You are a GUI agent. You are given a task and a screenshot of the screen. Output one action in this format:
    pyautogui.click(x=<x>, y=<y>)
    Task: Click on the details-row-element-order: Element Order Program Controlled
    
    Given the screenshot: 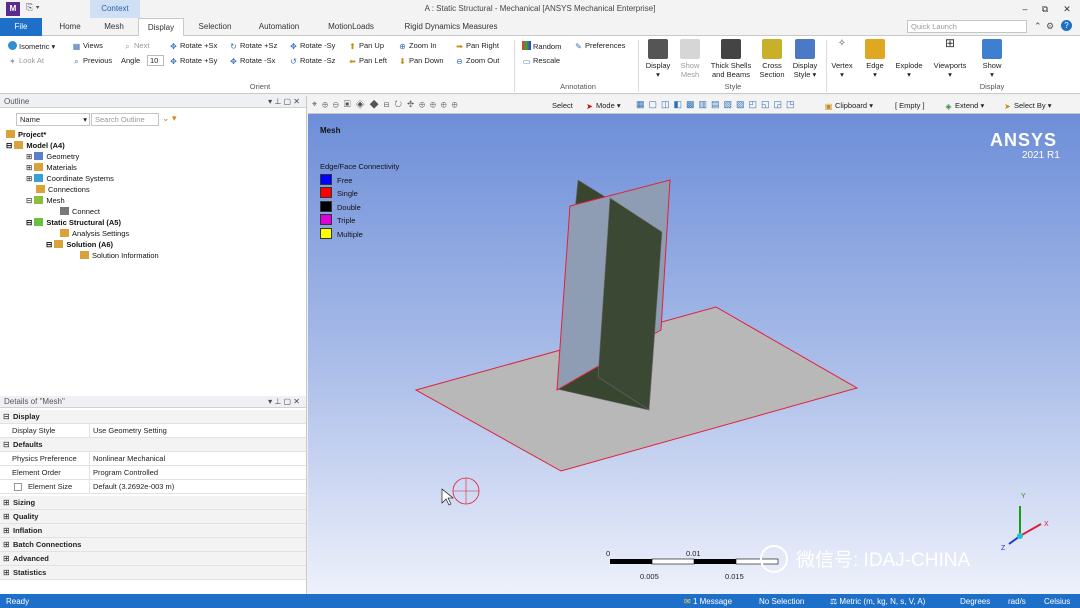 What is the action you would take?
    pyautogui.click(x=153, y=473)
    